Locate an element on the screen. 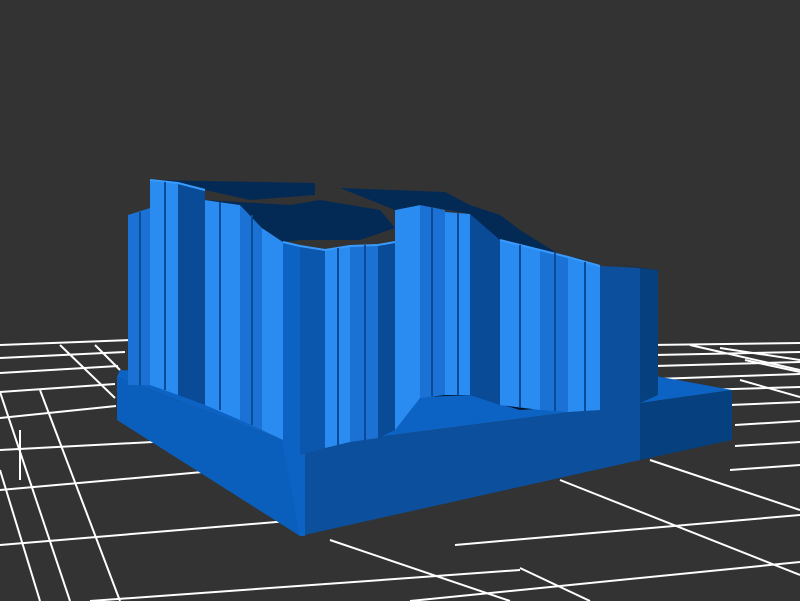  front-wall-face is located at coordinates (312, 351).